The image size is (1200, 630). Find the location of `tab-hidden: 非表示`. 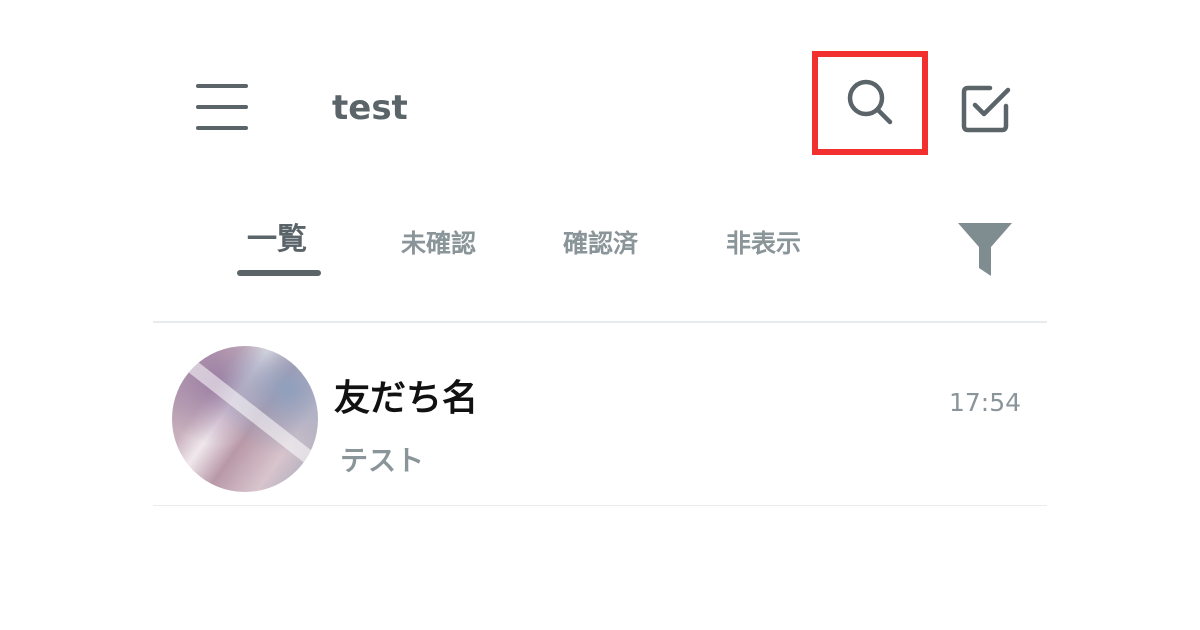

tab-hidden: 非表示 is located at coordinates (763, 244).